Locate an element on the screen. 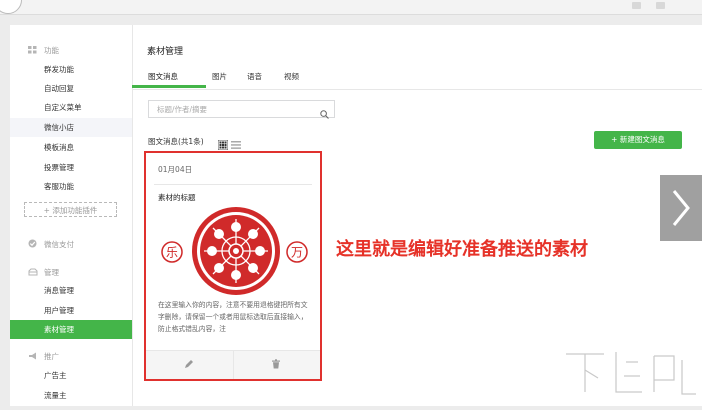 The width and height of the screenshot is (702, 410). next-slide-button is located at coordinates (681, 208).